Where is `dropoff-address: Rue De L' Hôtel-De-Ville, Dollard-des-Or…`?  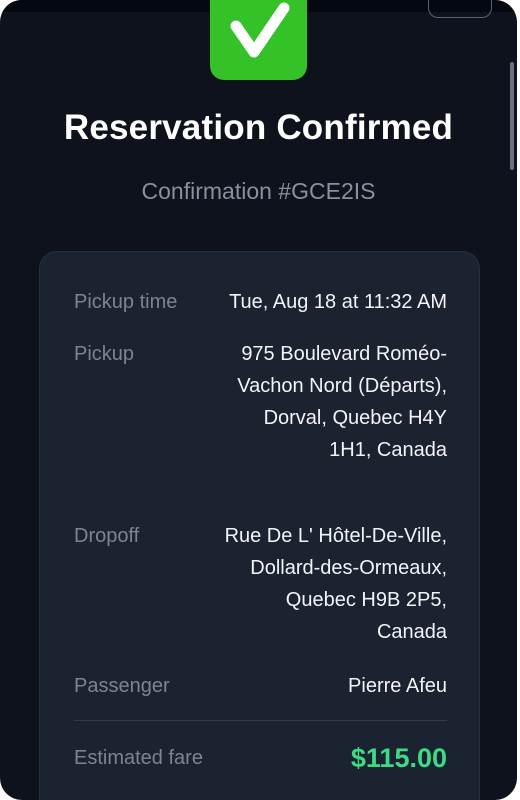
dropoff-address: Rue De L' Hôtel-De-Ville, Dollard-des-Or… is located at coordinates (335, 584).